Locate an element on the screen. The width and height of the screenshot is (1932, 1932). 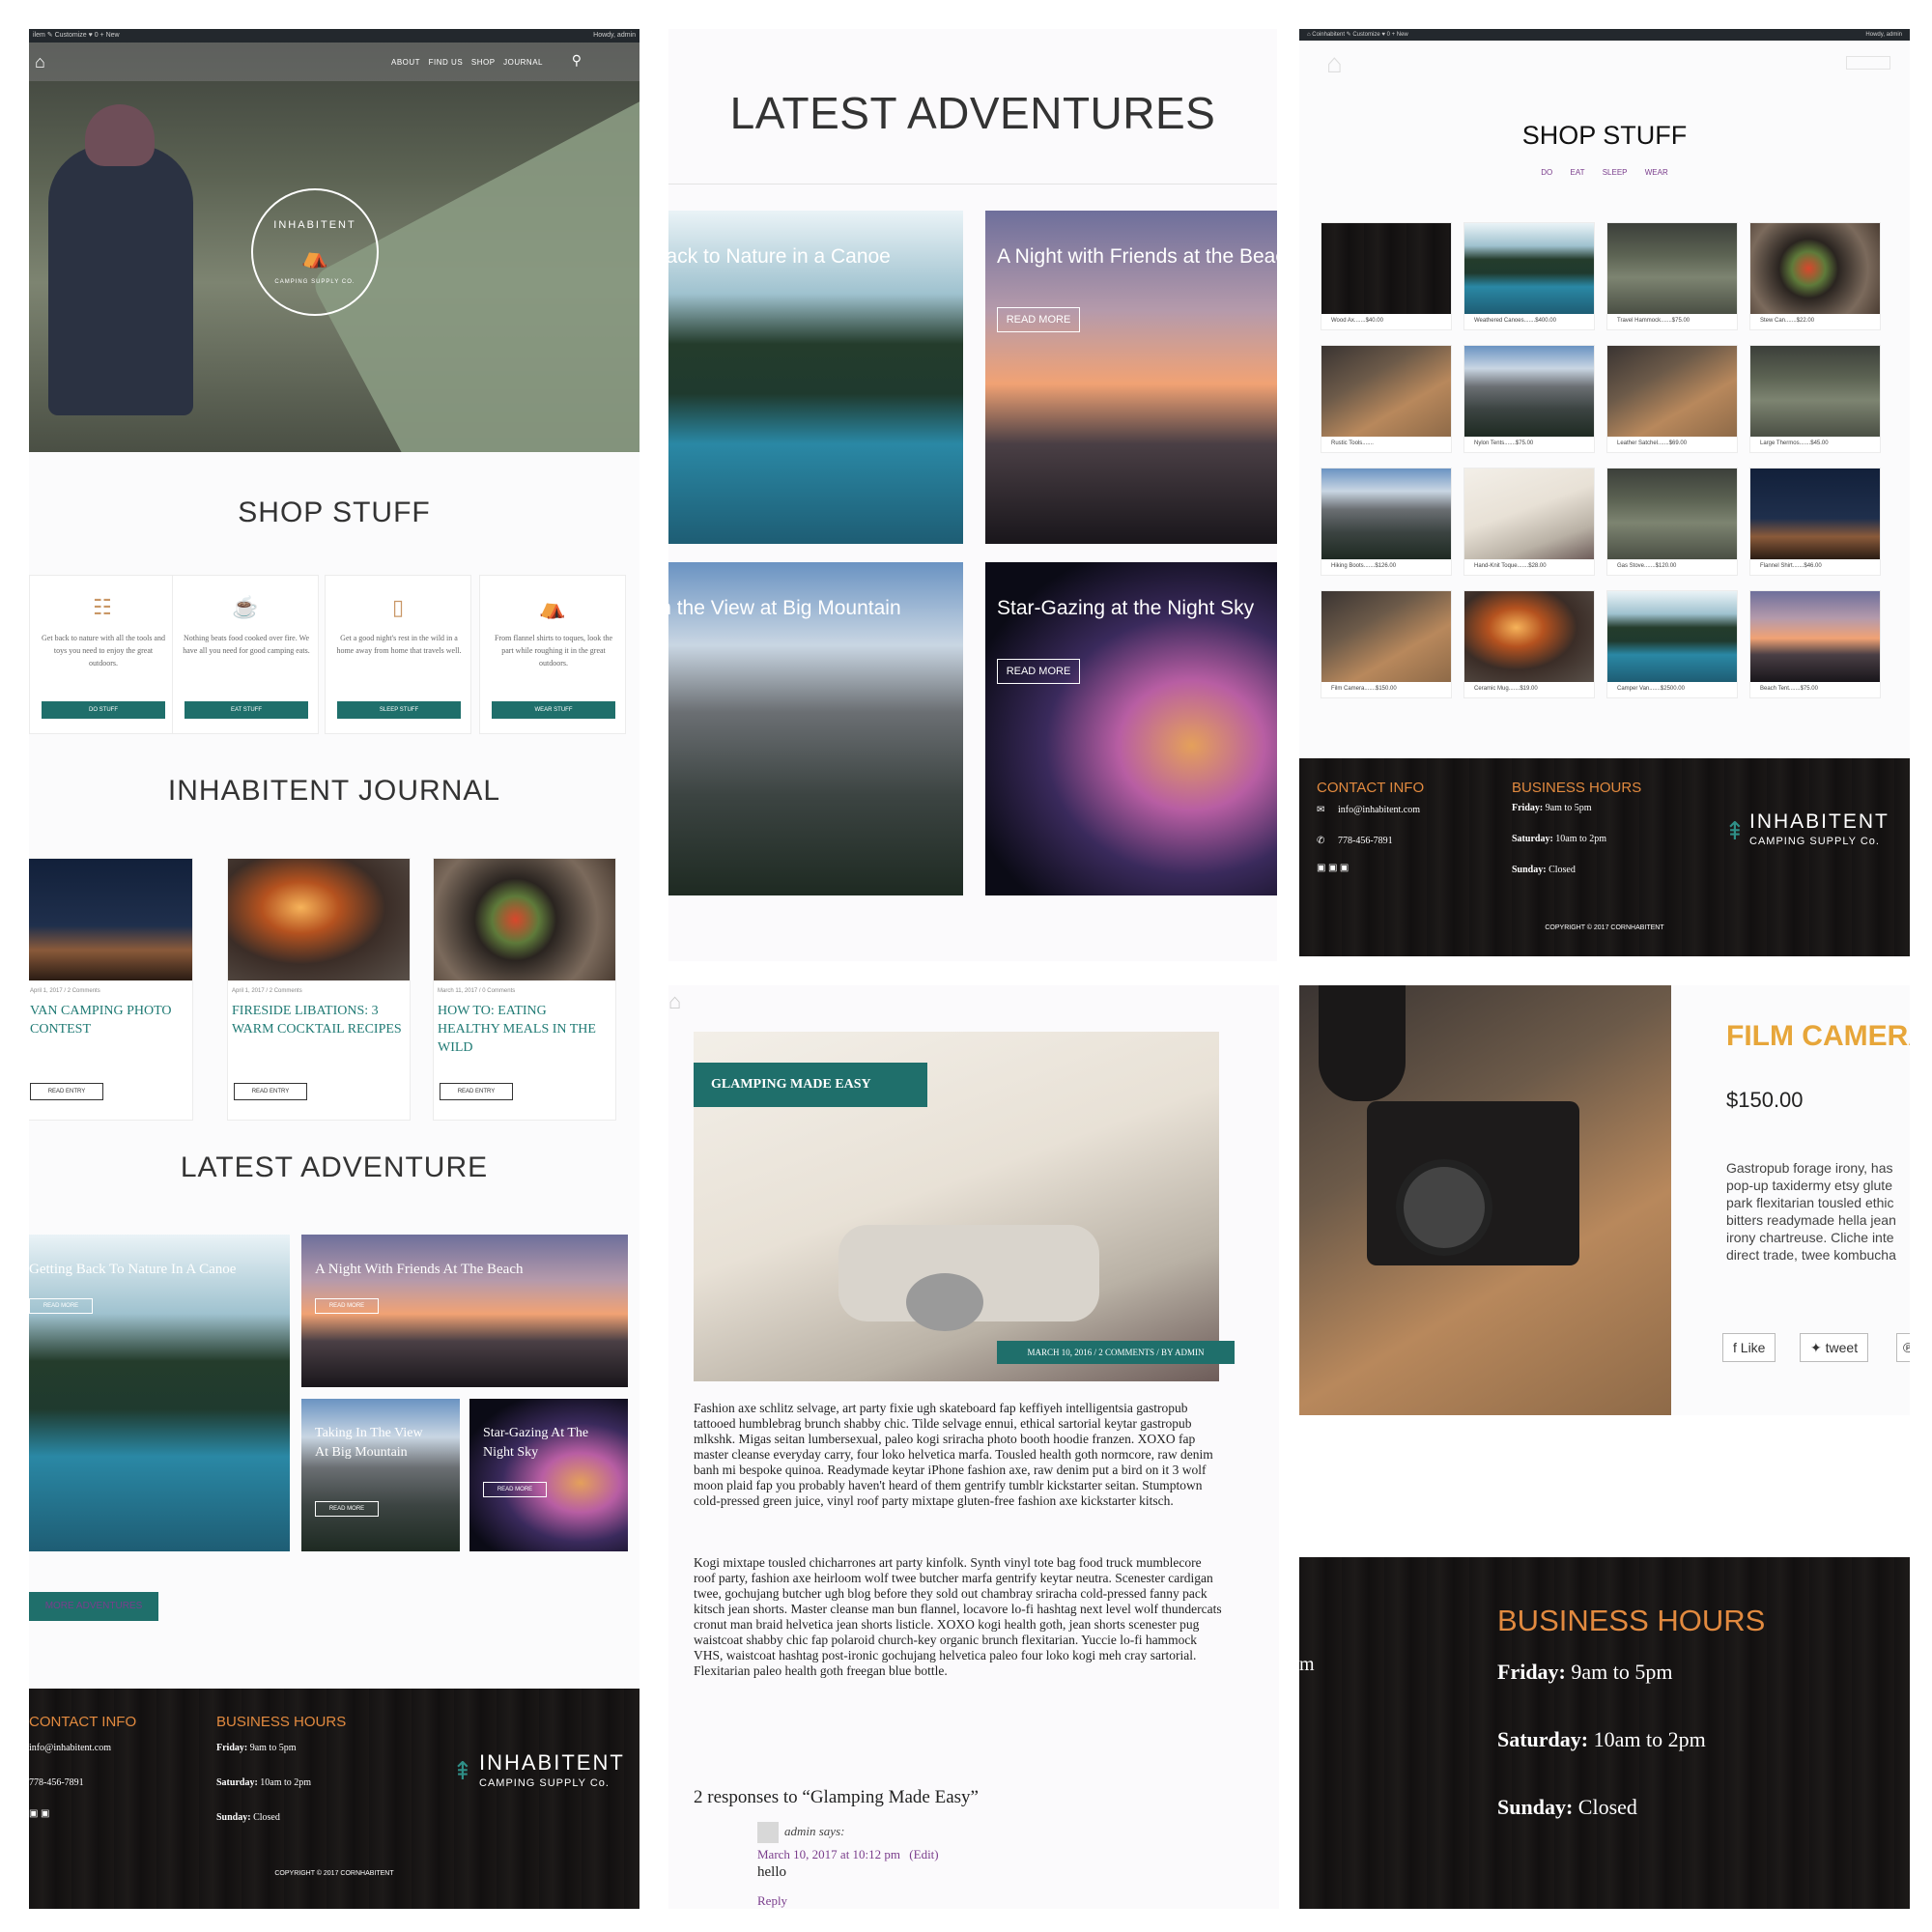
journal-title: HOW TO: EATING HEALTHY MEALS IN THE WILD is located at coordinates (523, 1029).